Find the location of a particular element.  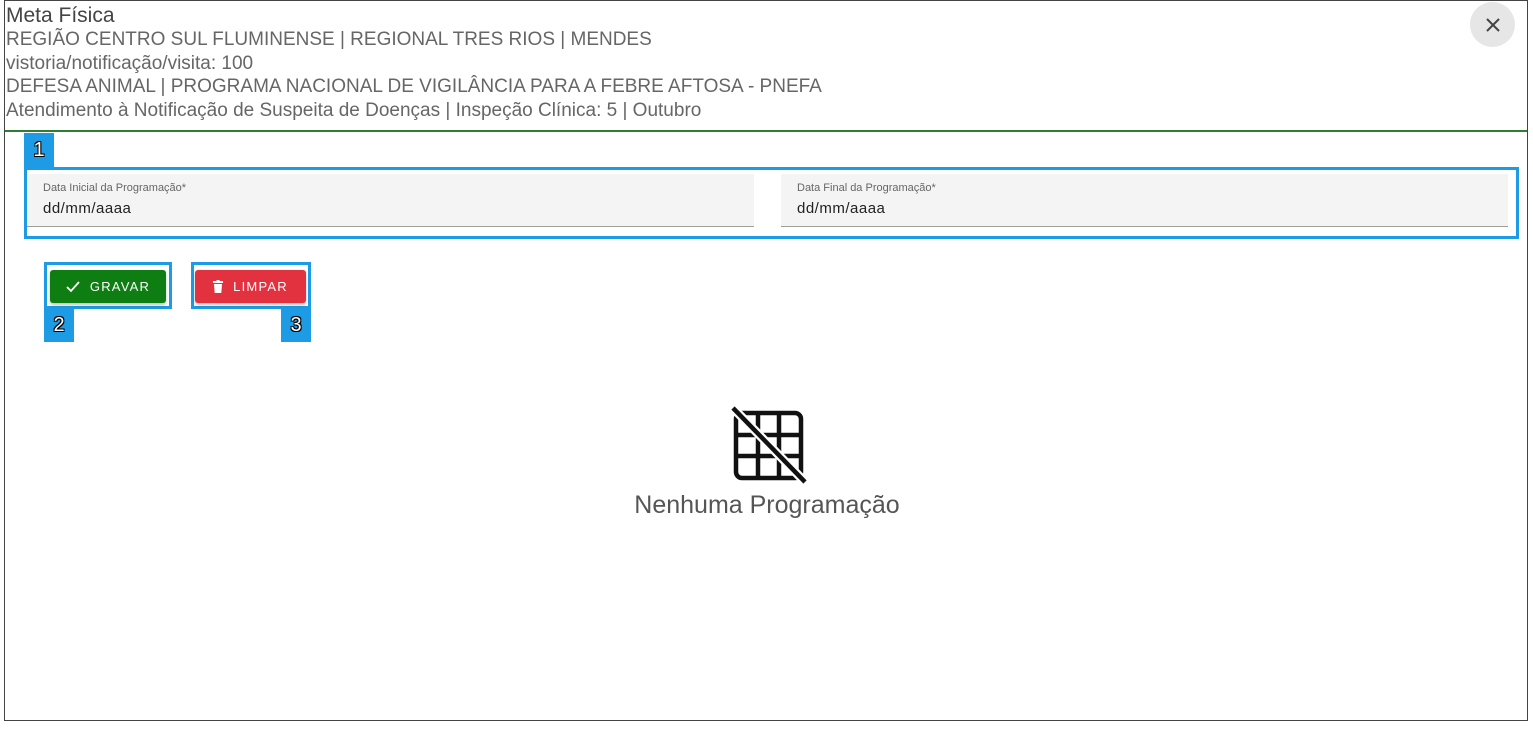

header-target-line: vistoria/notificação/visita: 100 is located at coordinates (130, 63).